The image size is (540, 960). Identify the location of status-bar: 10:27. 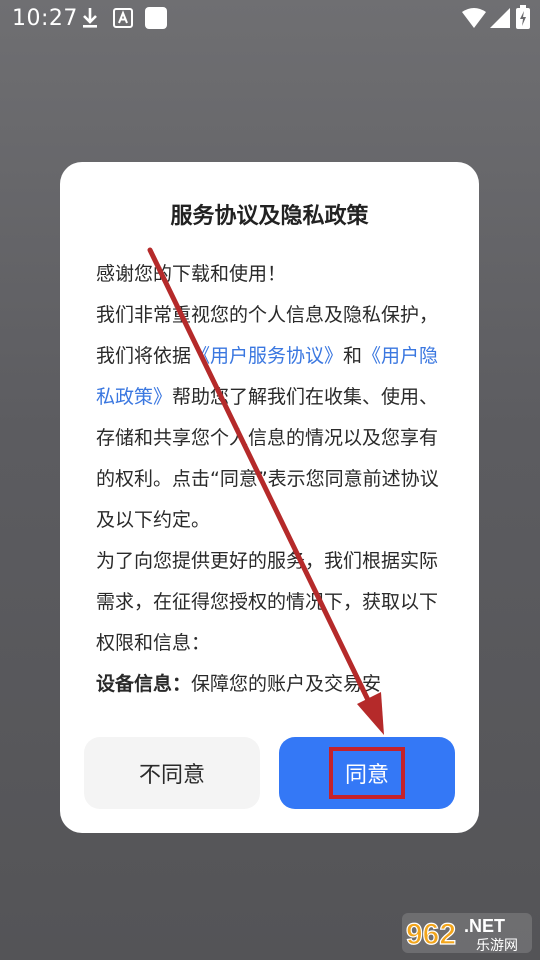
(270, 18).